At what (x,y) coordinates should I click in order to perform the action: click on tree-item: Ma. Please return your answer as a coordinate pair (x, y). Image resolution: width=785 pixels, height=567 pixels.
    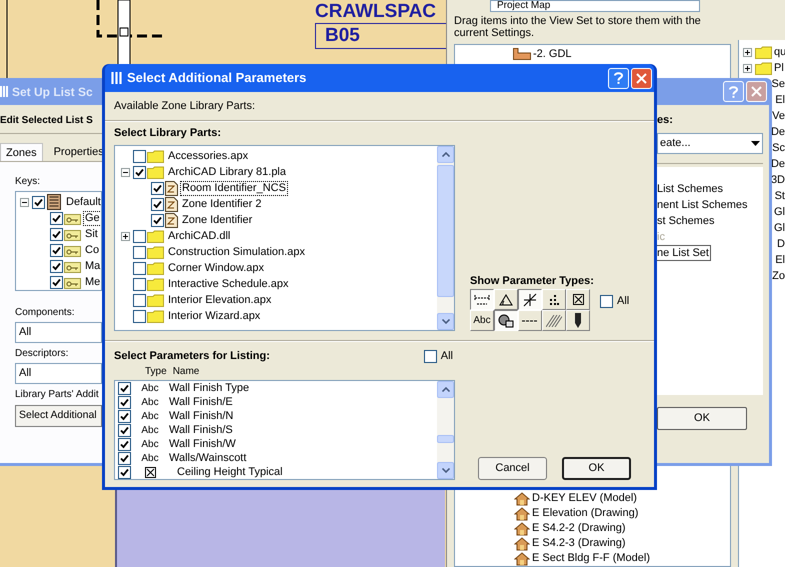
    Looking at the image, I should click on (92, 266).